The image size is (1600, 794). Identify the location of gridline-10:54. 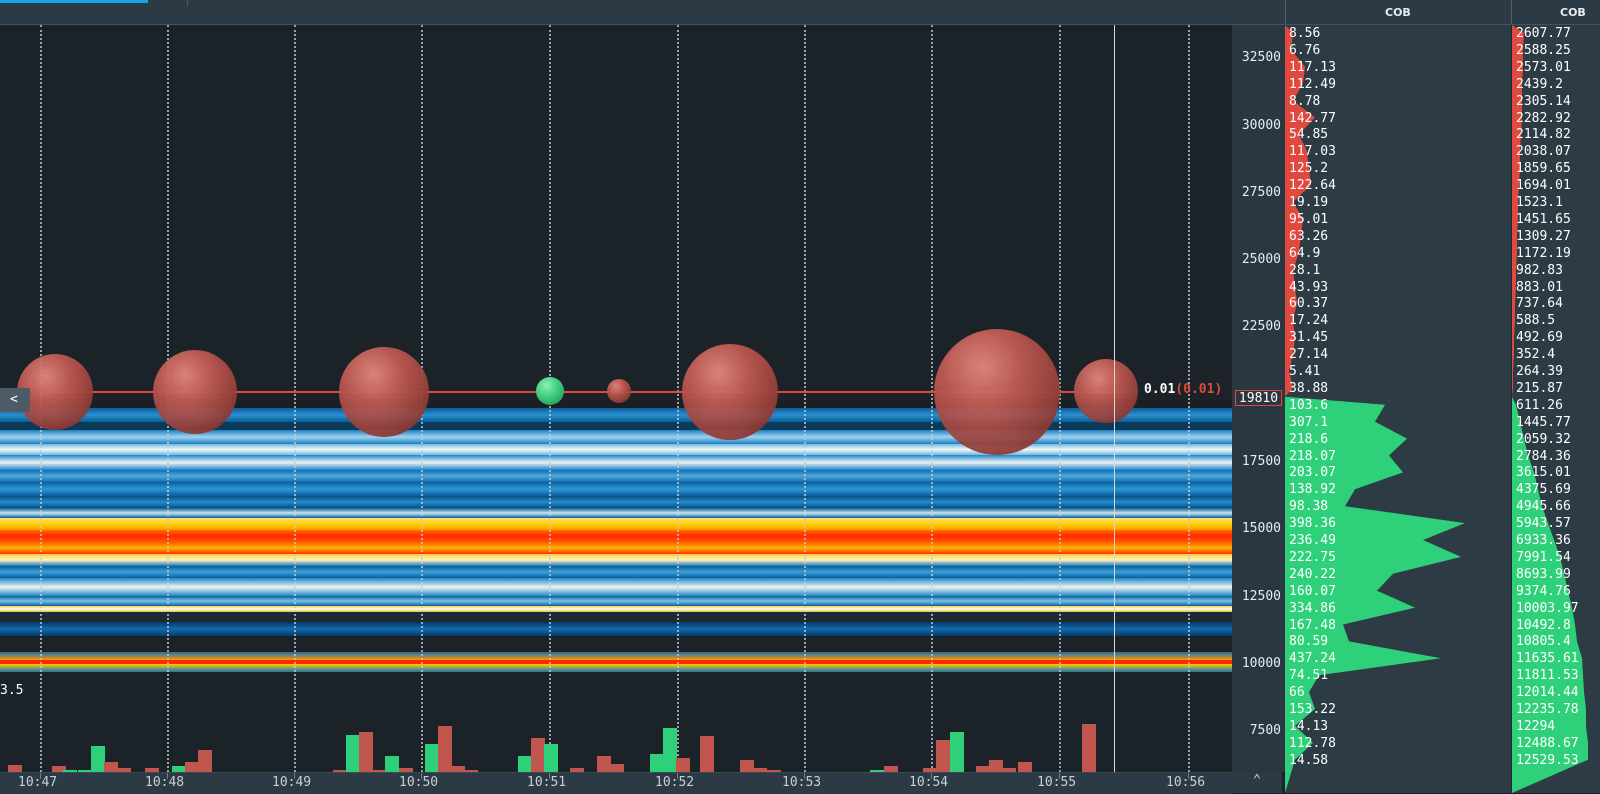
(932, 398).